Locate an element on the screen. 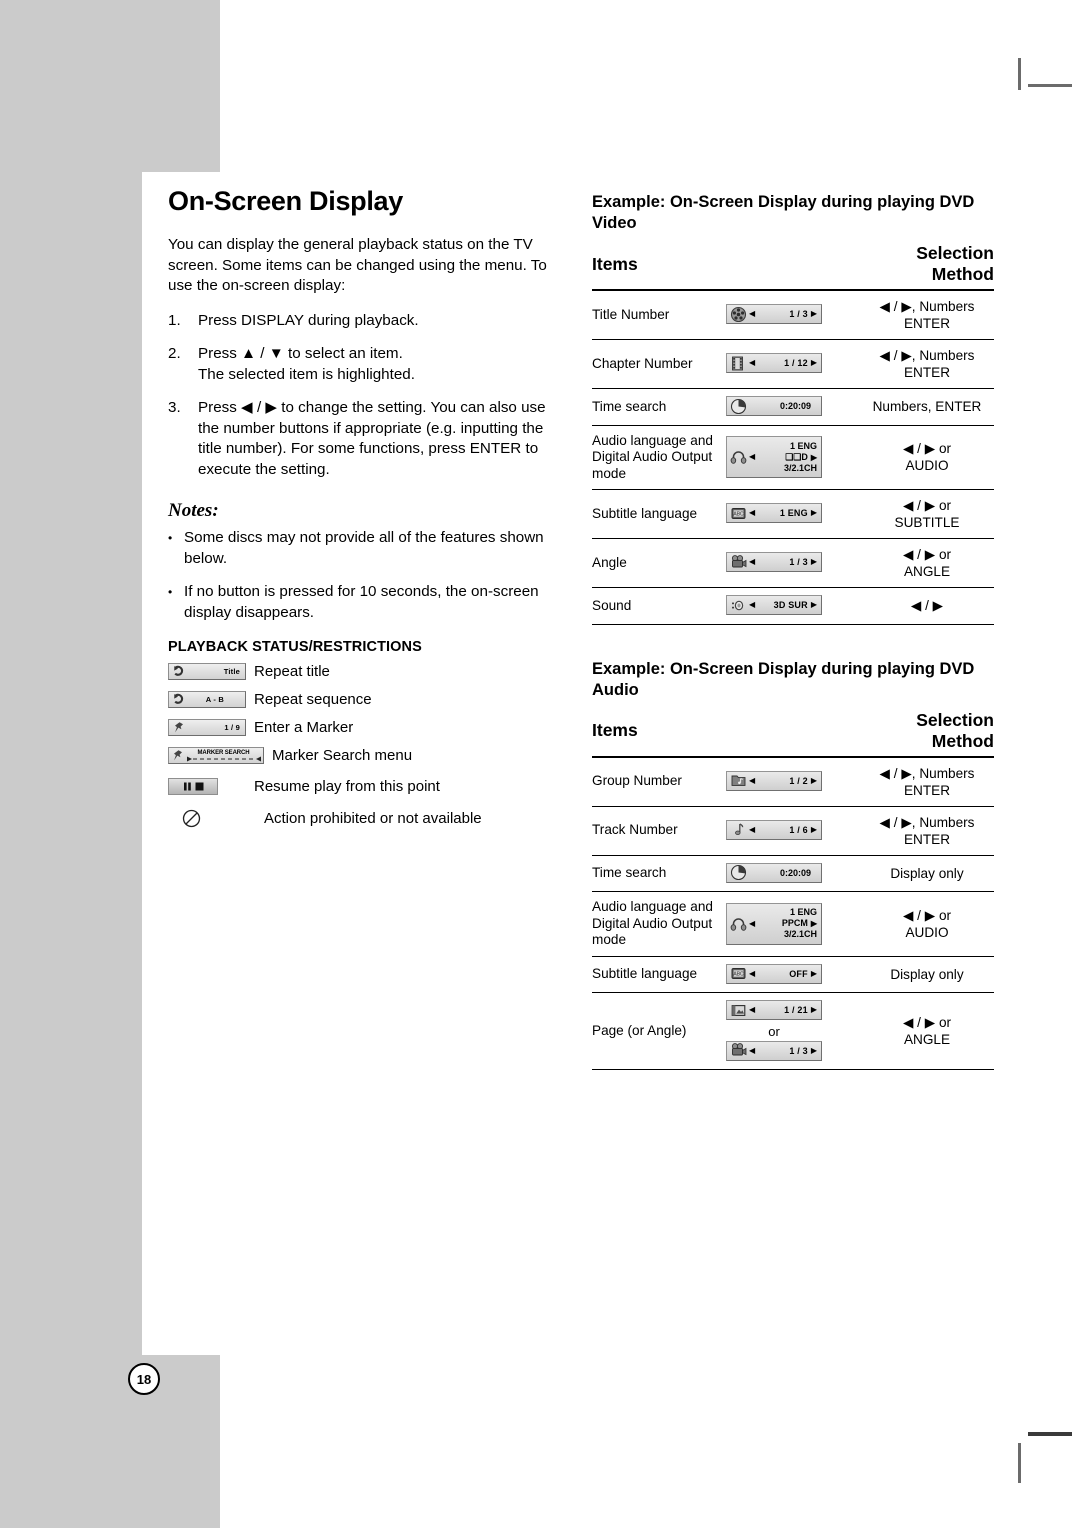 This screenshot has height=1528, width=1080. page-number-text: 18 is located at coordinates (144, 1379).